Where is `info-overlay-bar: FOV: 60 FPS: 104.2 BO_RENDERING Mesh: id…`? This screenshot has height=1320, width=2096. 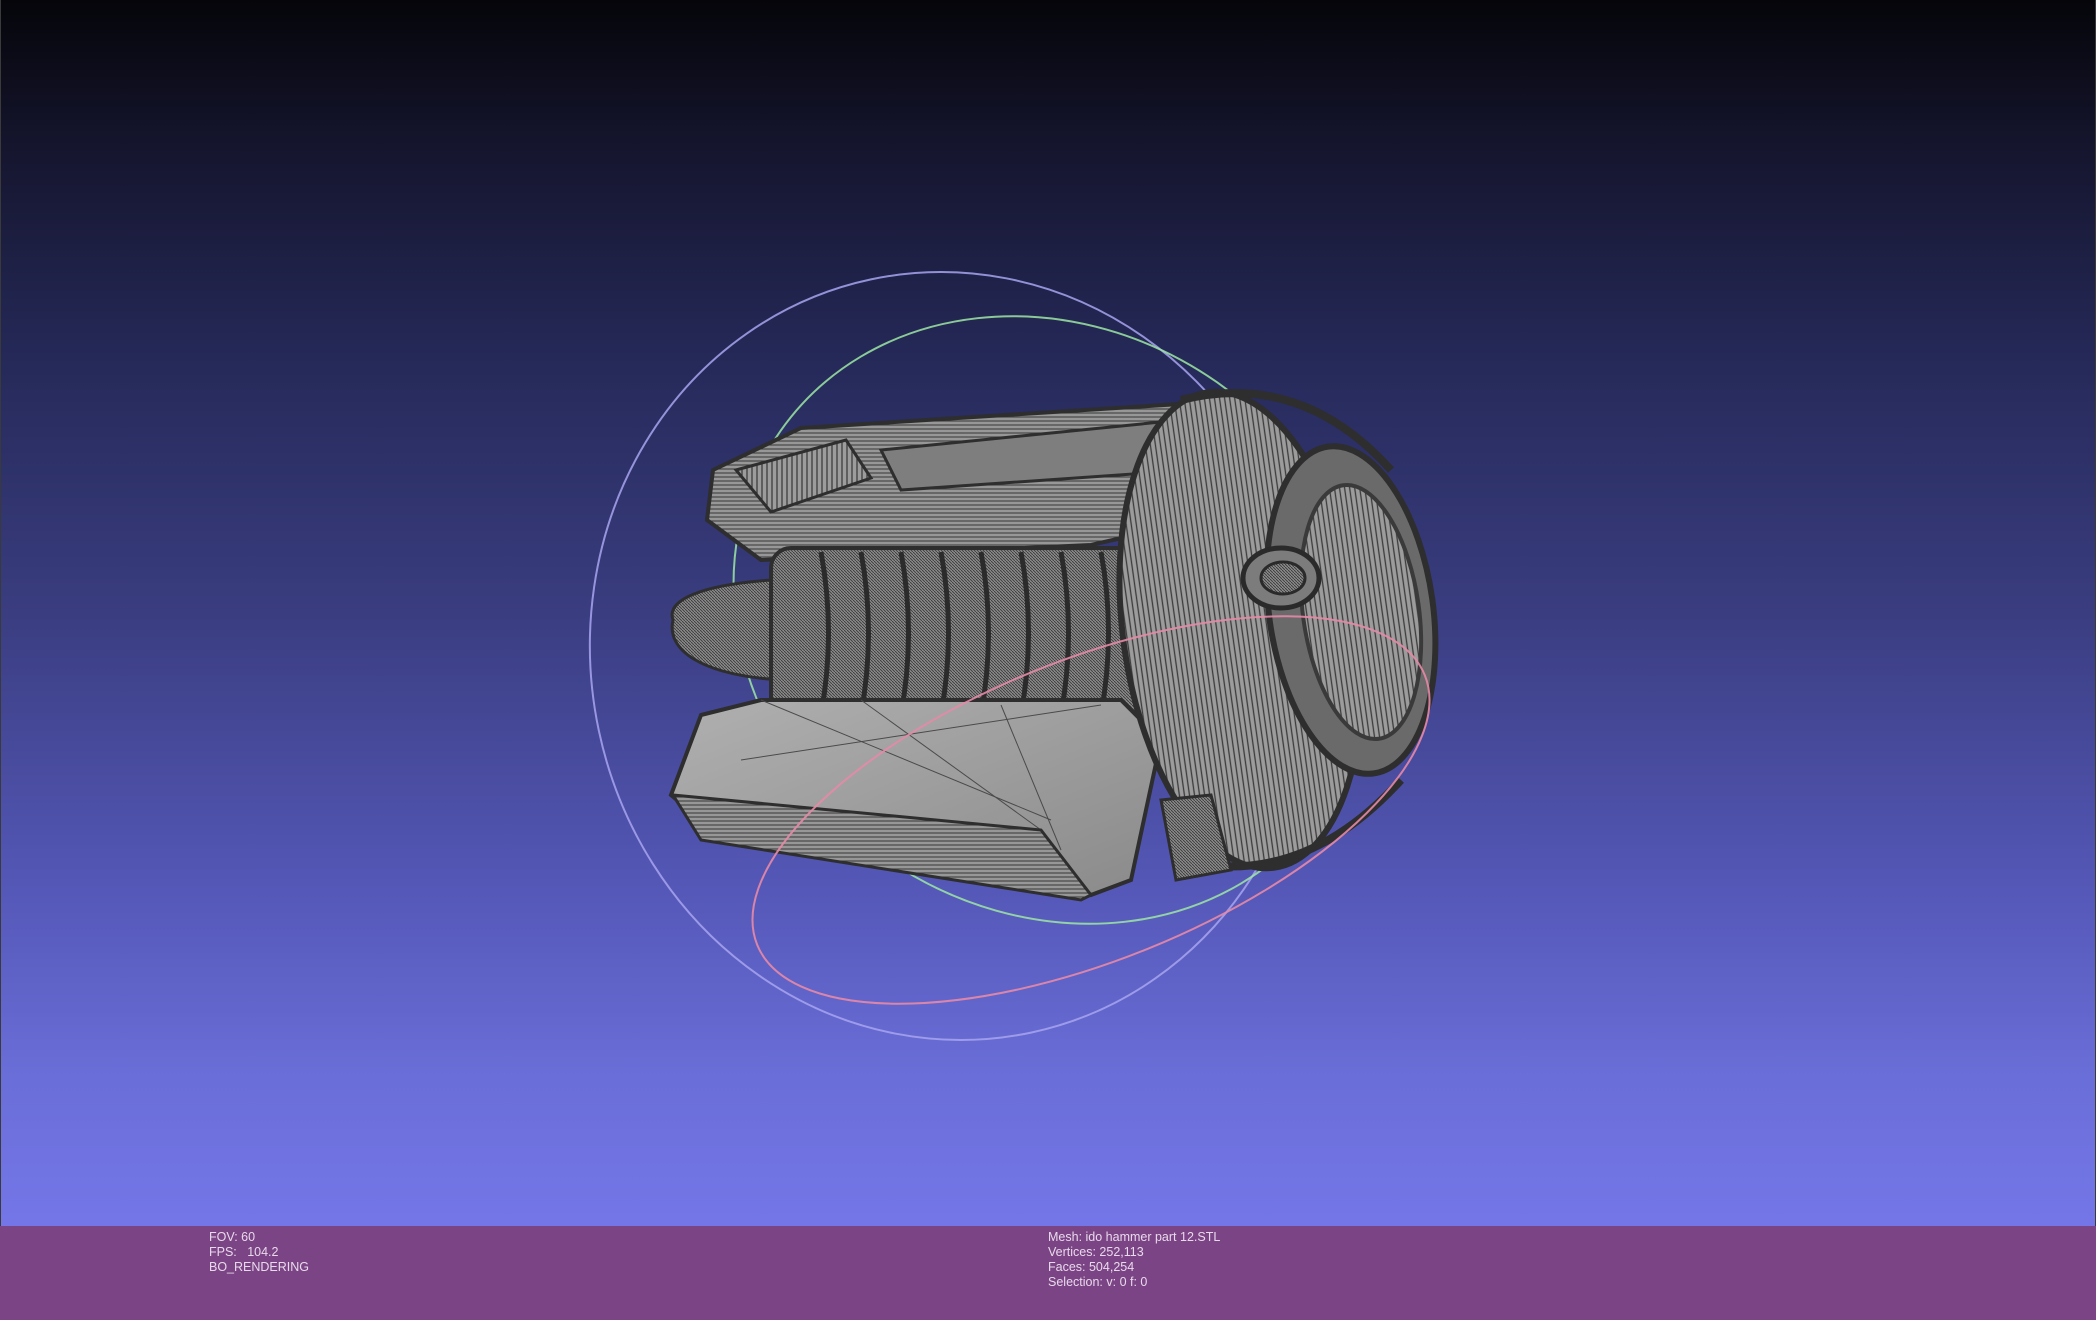
info-overlay-bar: FOV: 60 FPS: 104.2 BO_RENDERING Mesh: id… is located at coordinates (1048, 1273).